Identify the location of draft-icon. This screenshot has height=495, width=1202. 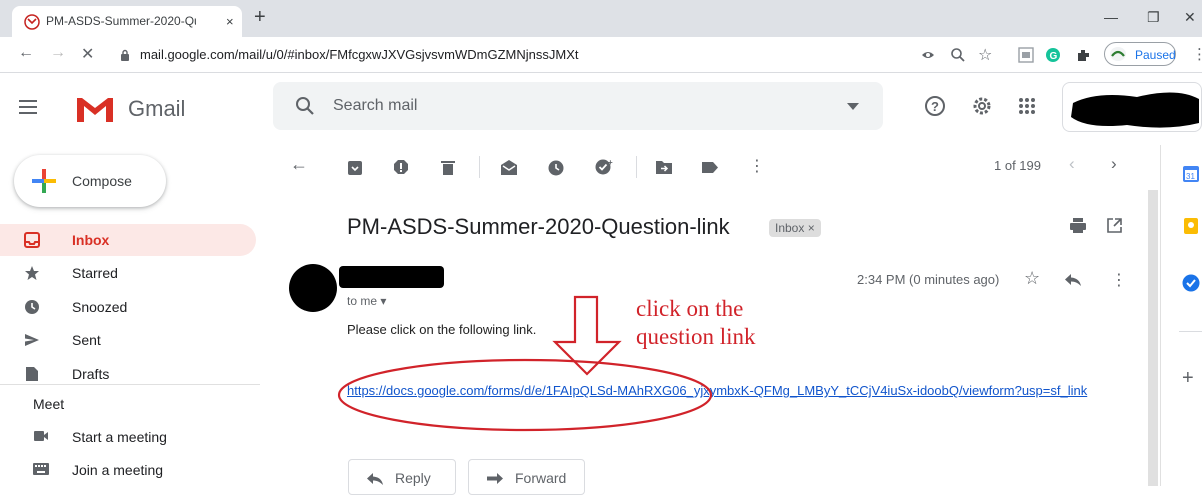
(32, 374).